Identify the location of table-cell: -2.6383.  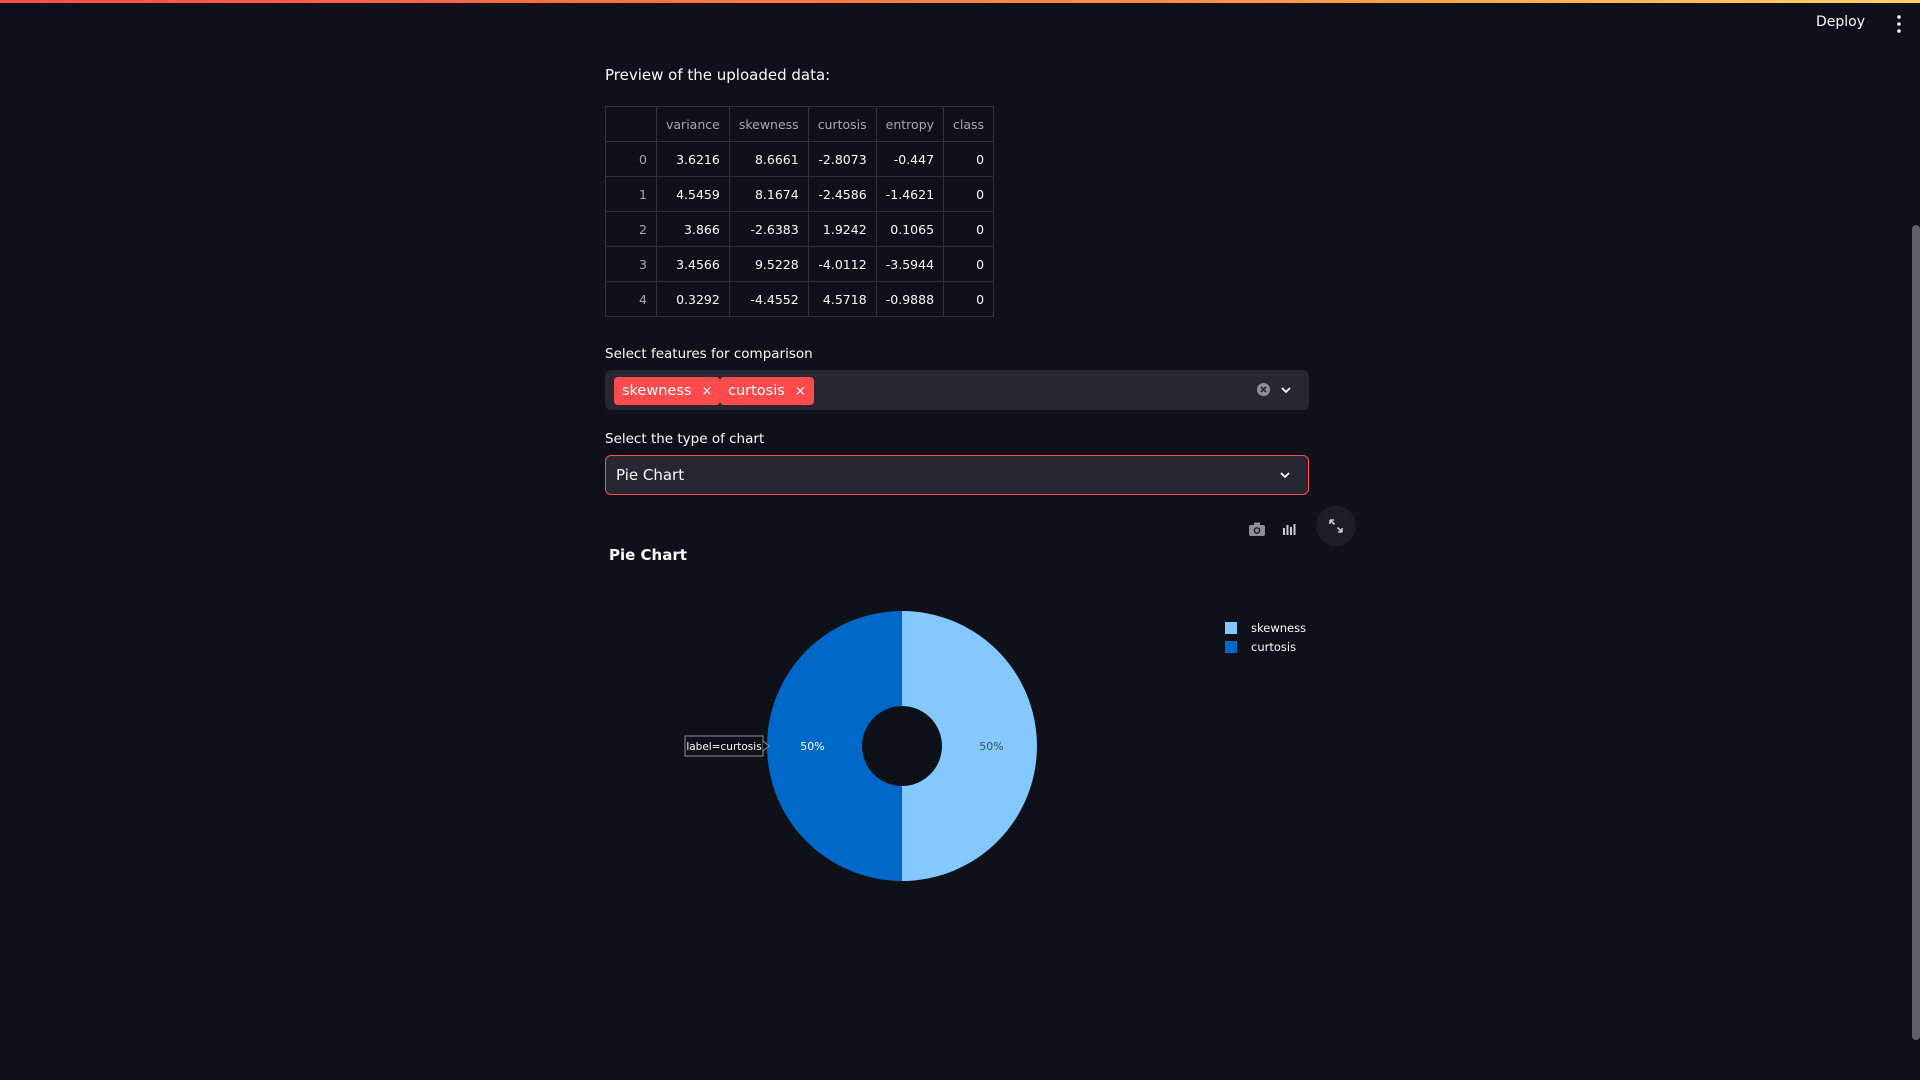
(768, 229).